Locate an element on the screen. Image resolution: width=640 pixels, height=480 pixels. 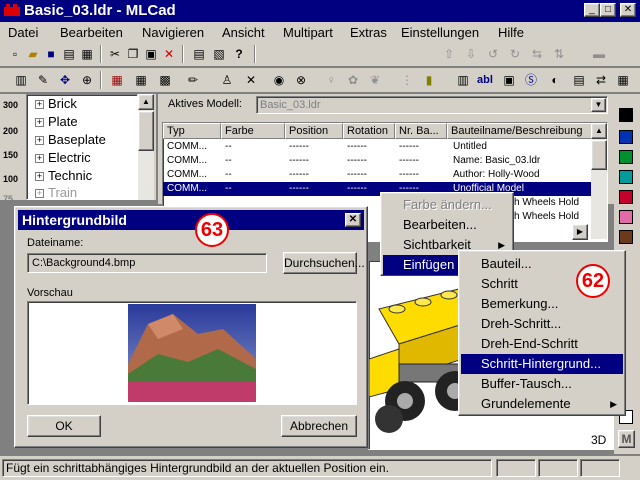
brick-icon: ▬ is located at coordinates (599, 54).